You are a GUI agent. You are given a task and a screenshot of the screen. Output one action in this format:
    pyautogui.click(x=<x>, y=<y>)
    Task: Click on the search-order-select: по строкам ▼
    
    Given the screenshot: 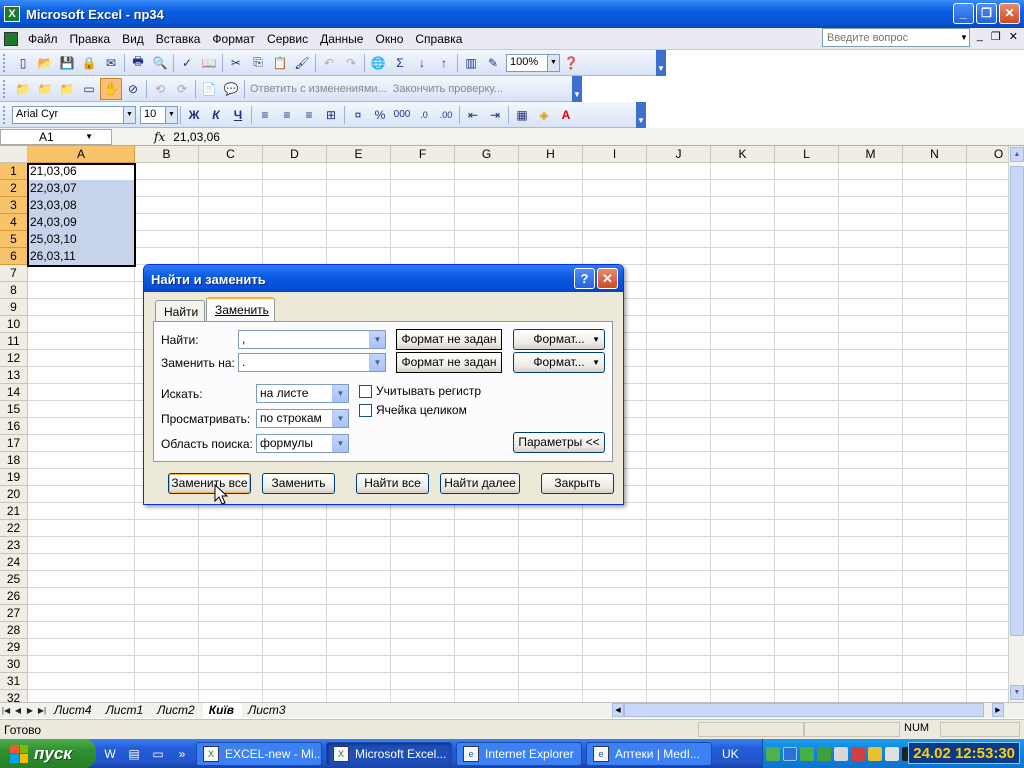 What is the action you would take?
    pyautogui.click(x=302, y=418)
    